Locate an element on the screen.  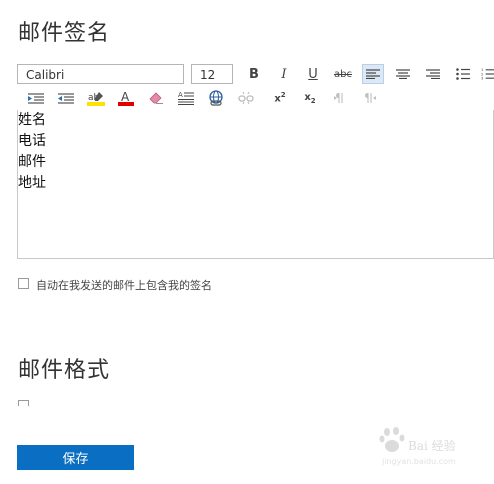
rtl-icon is located at coordinates (370, 98).